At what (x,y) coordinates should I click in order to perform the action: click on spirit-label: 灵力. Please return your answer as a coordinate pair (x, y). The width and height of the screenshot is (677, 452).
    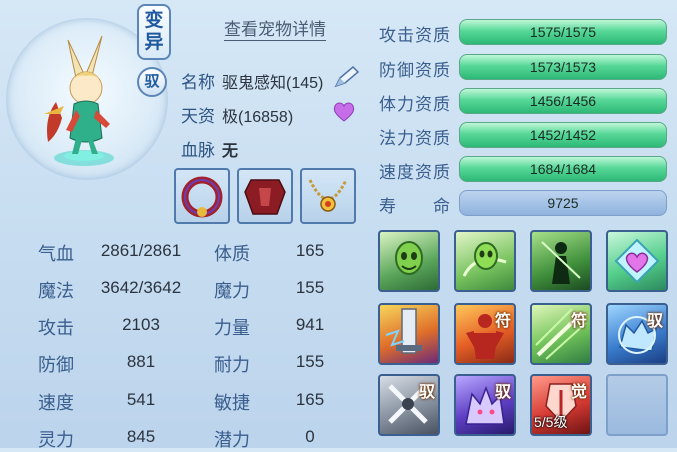
    Looking at the image, I should click on (56, 440).